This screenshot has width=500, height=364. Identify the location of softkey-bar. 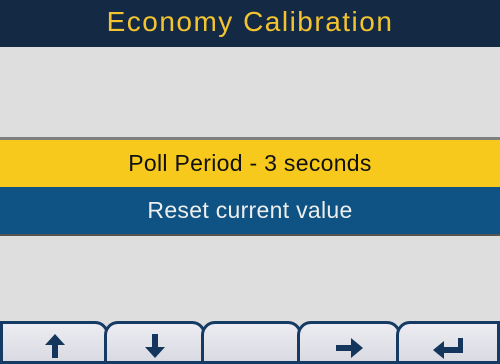
(250, 342).